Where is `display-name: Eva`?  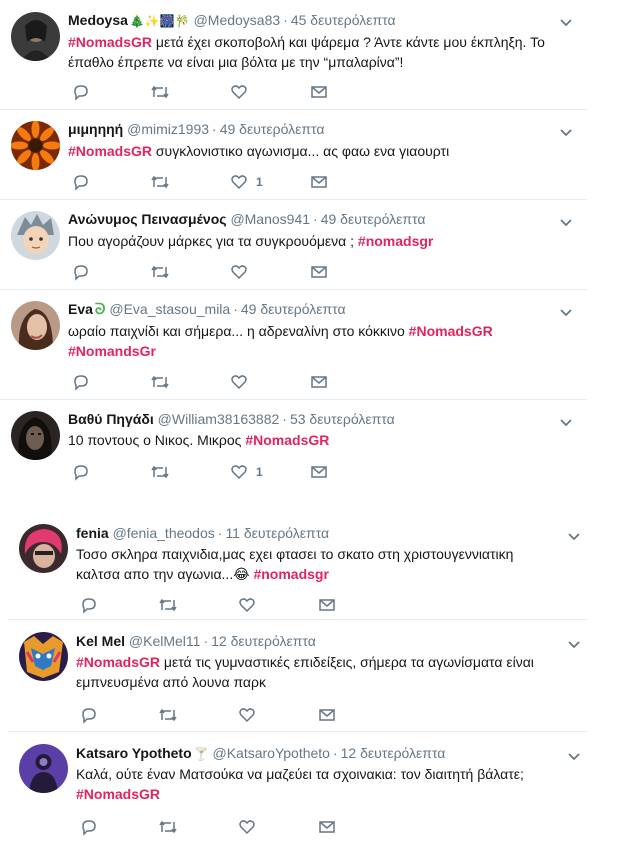
display-name: Eva is located at coordinates (80, 309).